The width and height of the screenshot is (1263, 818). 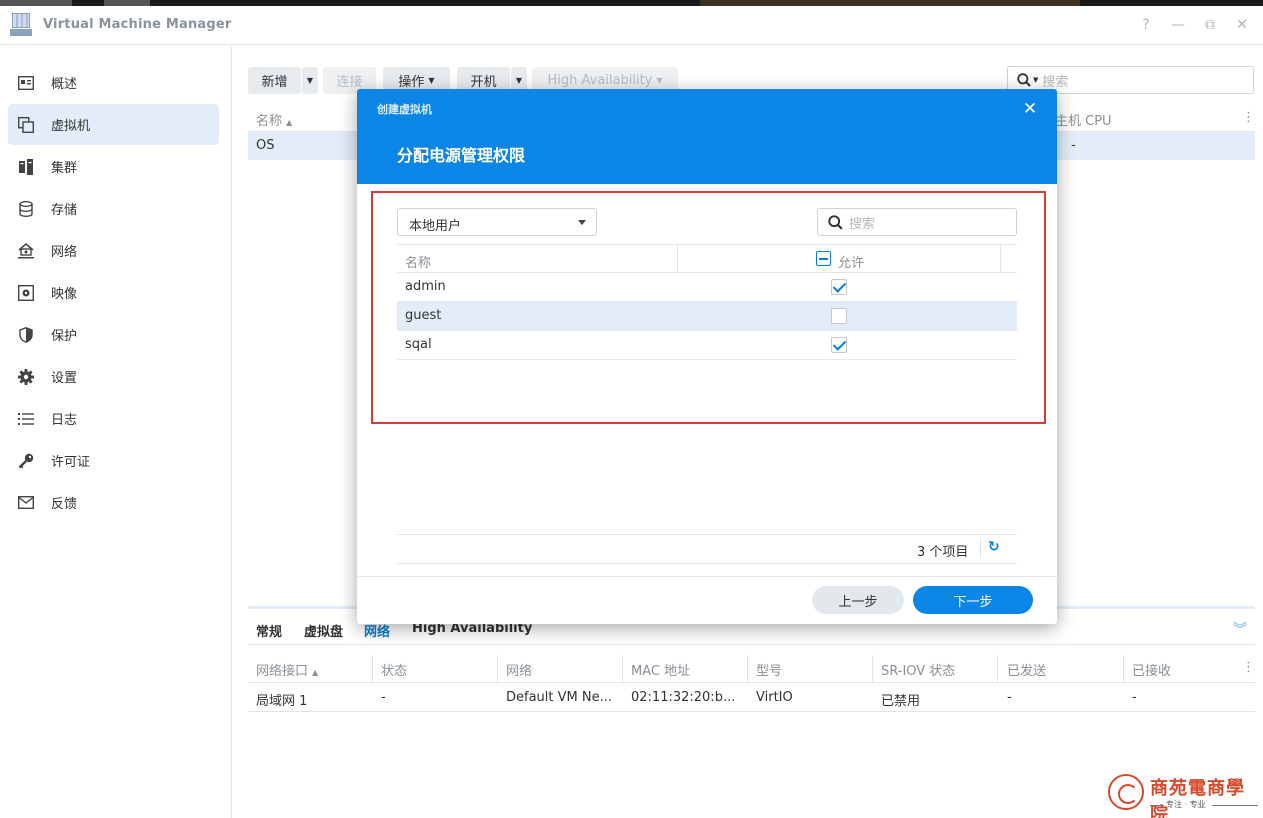 I want to click on sidebar-item-label: 集群, so click(x=64, y=168).